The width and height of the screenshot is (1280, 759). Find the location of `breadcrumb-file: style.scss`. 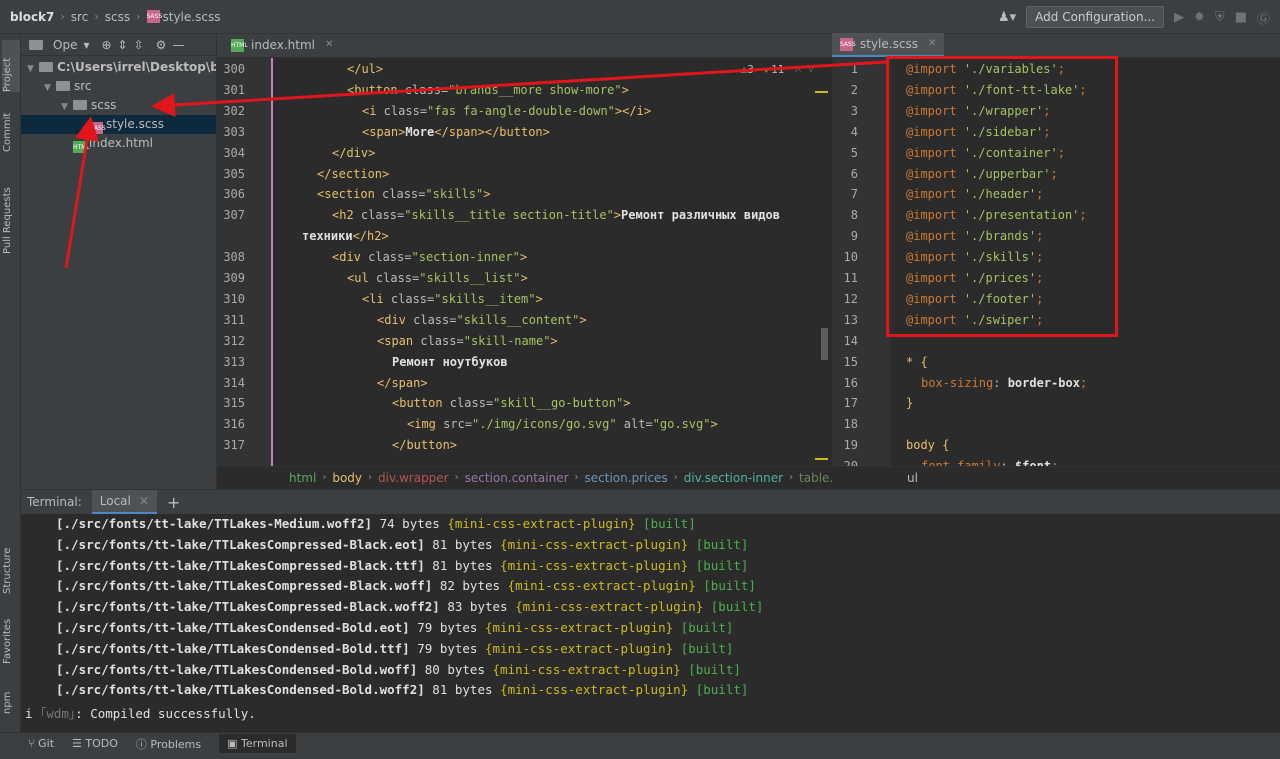

breadcrumb-file: style.scss is located at coordinates (192, 17).